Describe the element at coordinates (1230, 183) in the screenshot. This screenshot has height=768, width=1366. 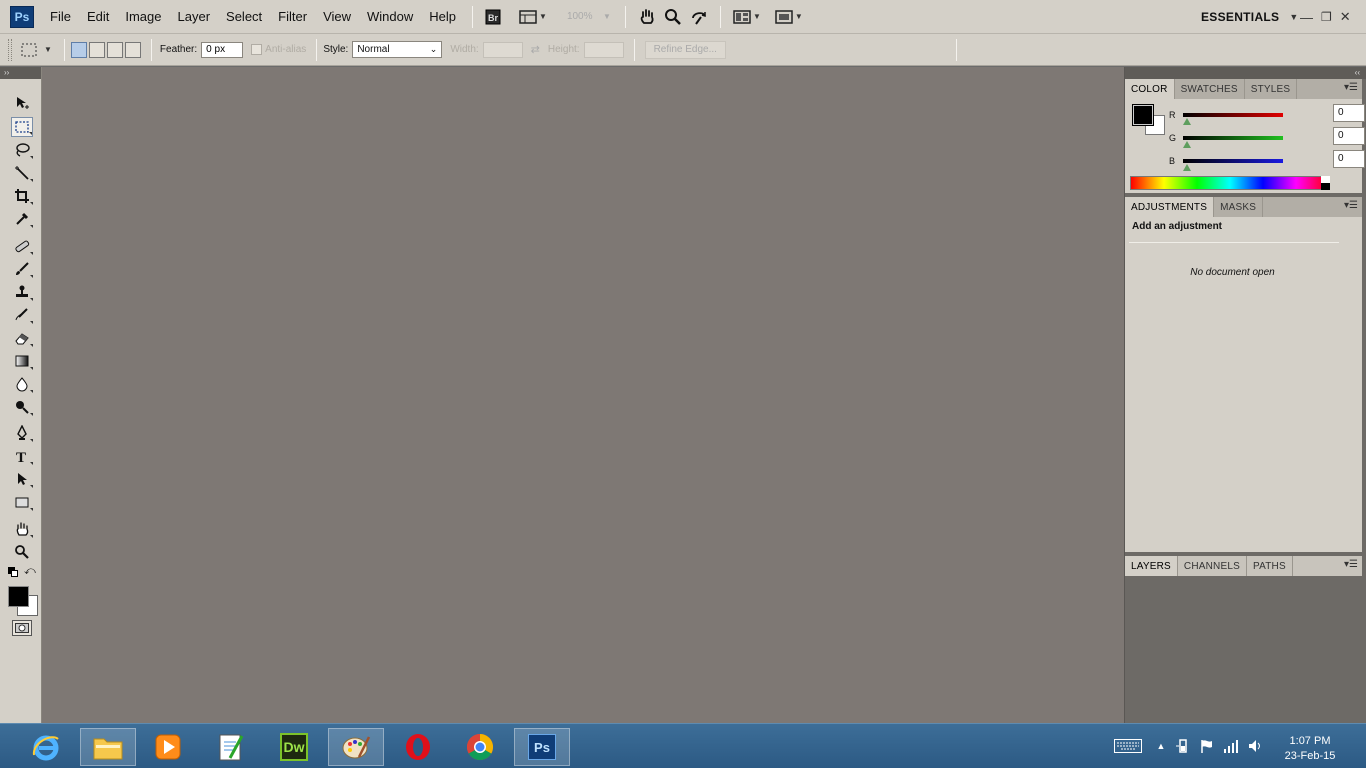
I see `color-spectrum-bar` at that location.